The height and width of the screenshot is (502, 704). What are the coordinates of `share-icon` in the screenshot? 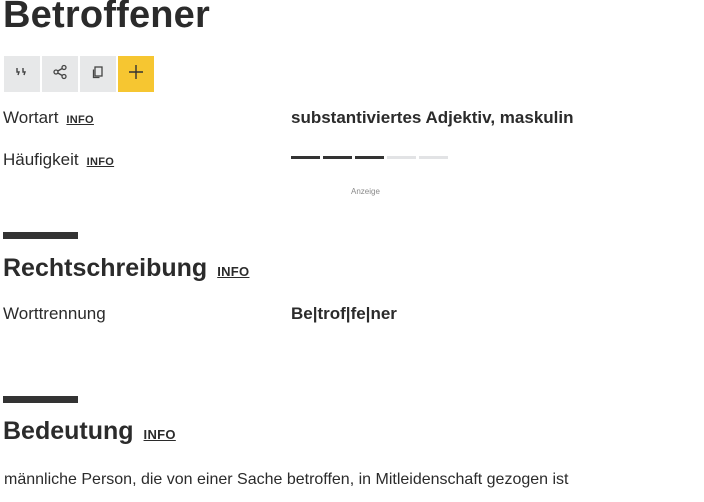 It's located at (60, 74).